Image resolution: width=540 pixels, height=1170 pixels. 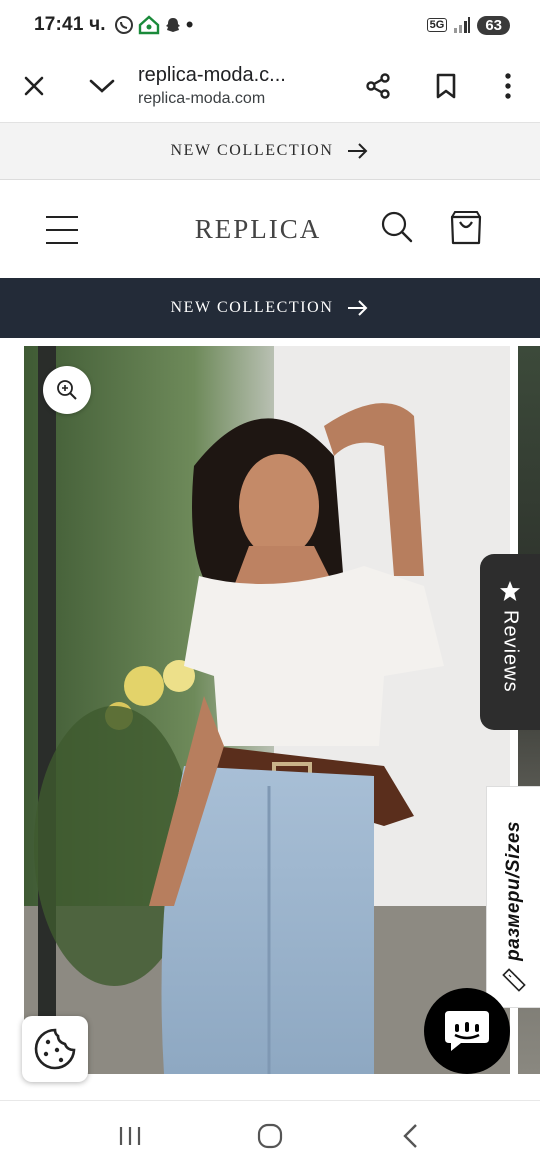 I want to click on minimize-button, so click(x=102, y=86).